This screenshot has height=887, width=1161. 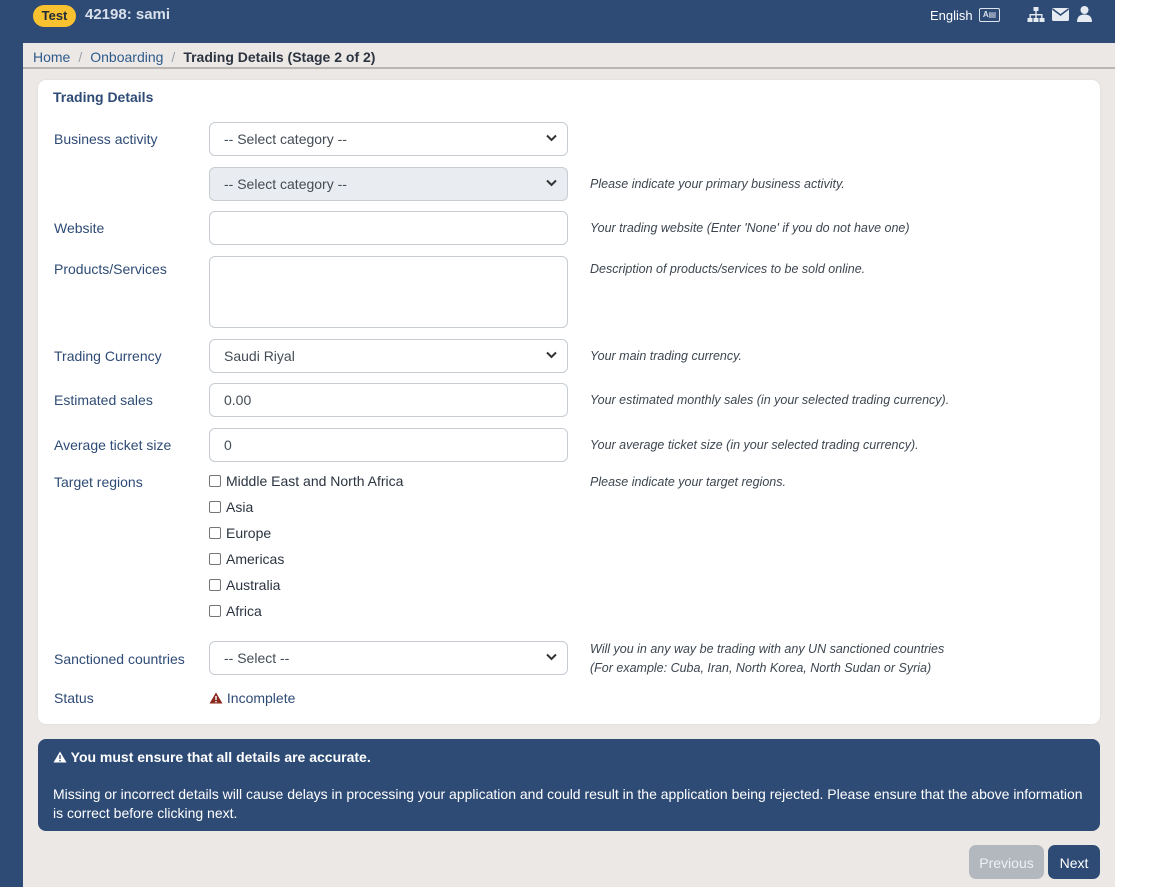 What do you see at coordinates (103, 400) in the screenshot?
I see `estimated-sales-label: Estimated sales` at bounding box center [103, 400].